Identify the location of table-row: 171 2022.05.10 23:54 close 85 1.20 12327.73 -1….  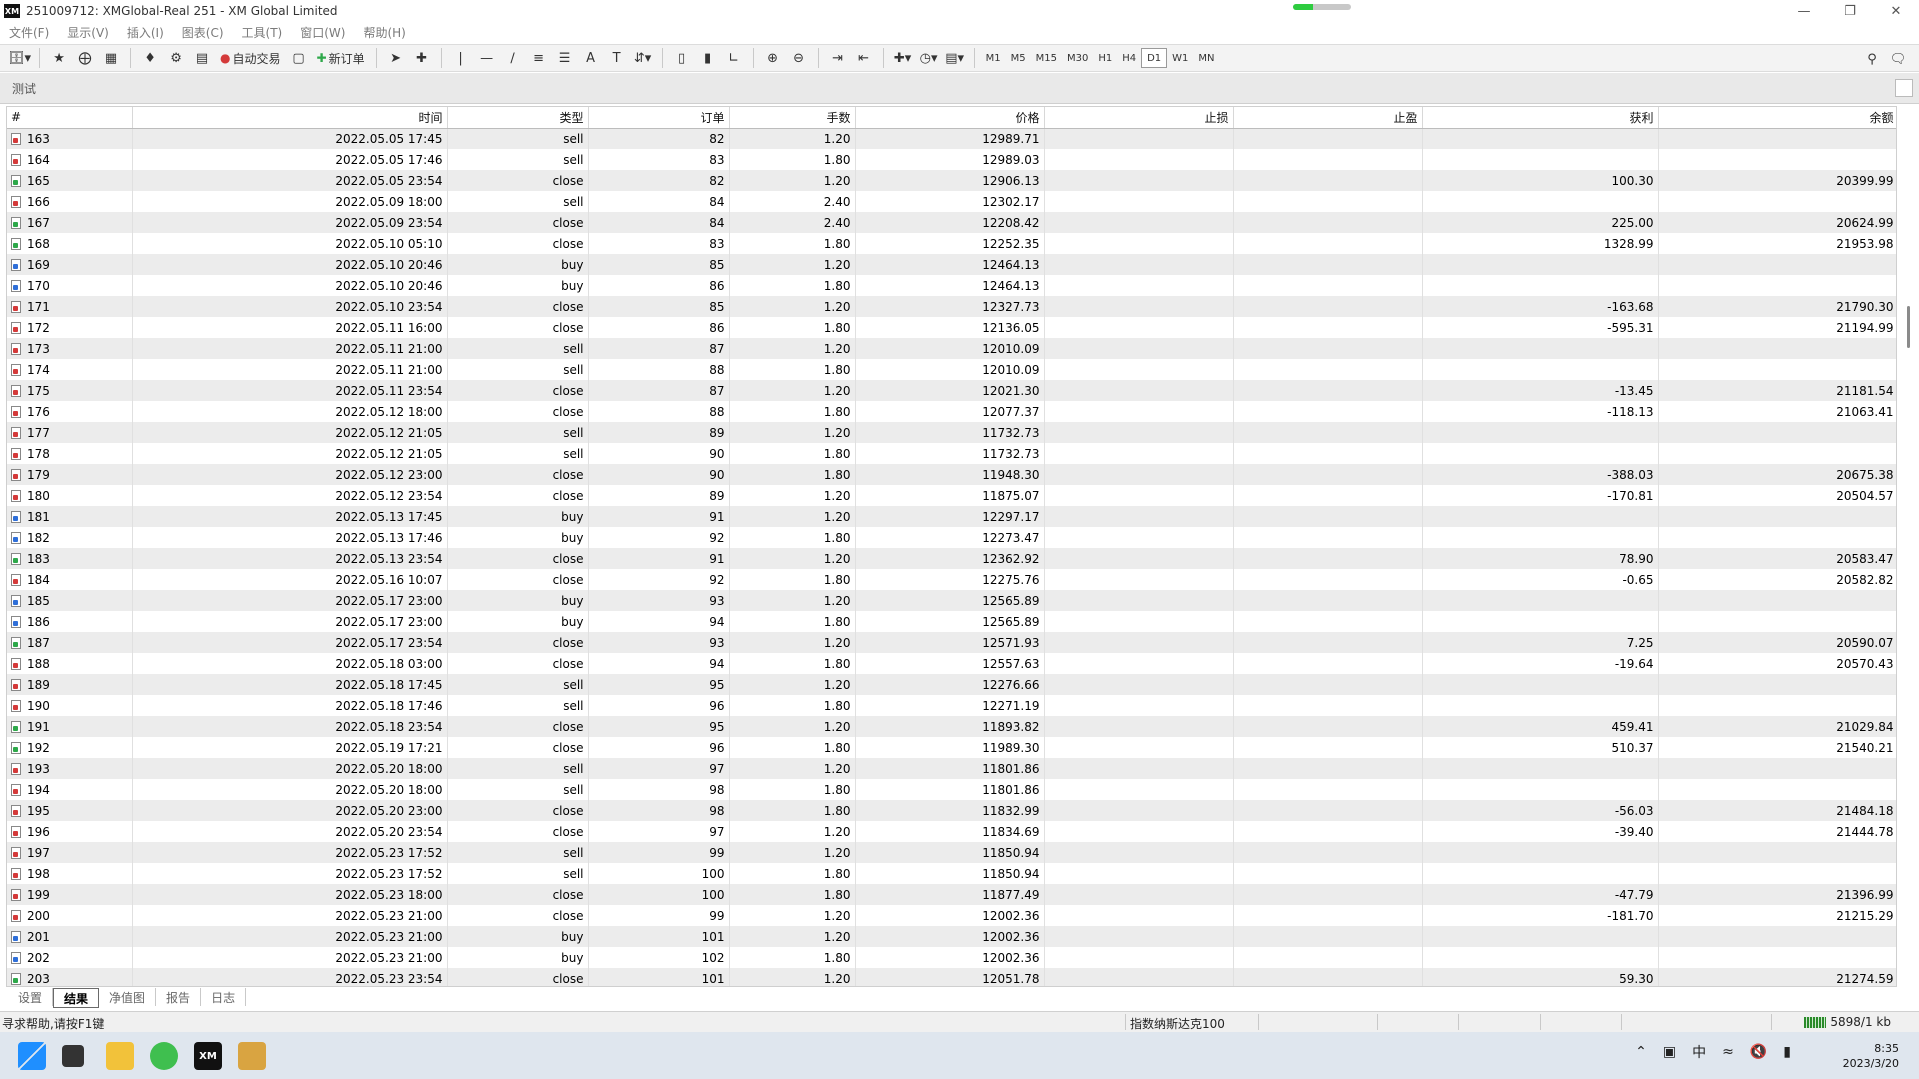
(951, 306).